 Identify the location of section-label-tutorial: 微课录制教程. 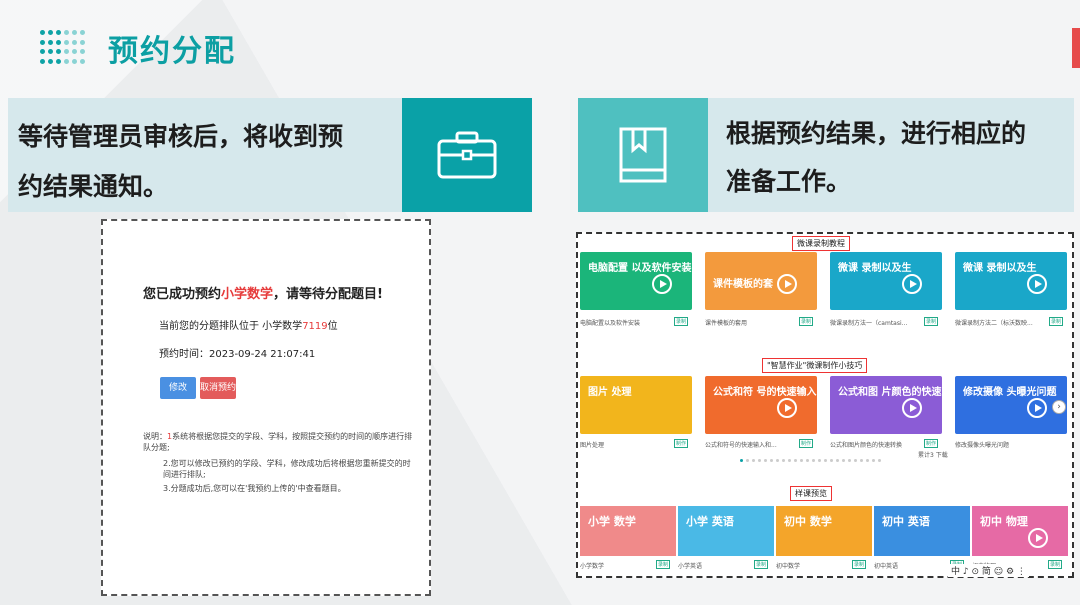
(821, 243).